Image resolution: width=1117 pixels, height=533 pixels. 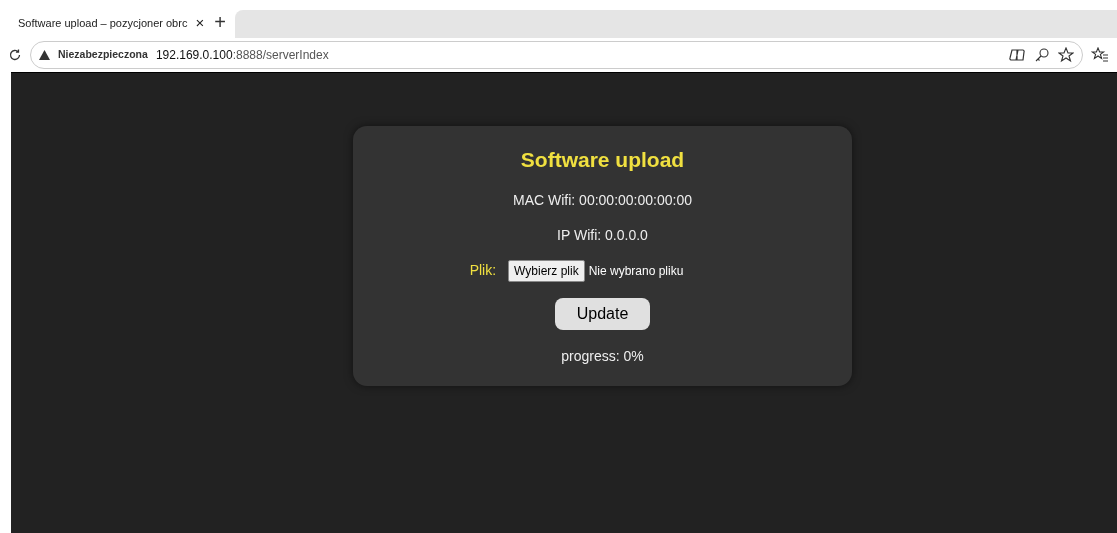 What do you see at coordinates (103, 55) in the screenshot?
I see `security-label: Niezabezpieczona` at bounding box center [103, 55].